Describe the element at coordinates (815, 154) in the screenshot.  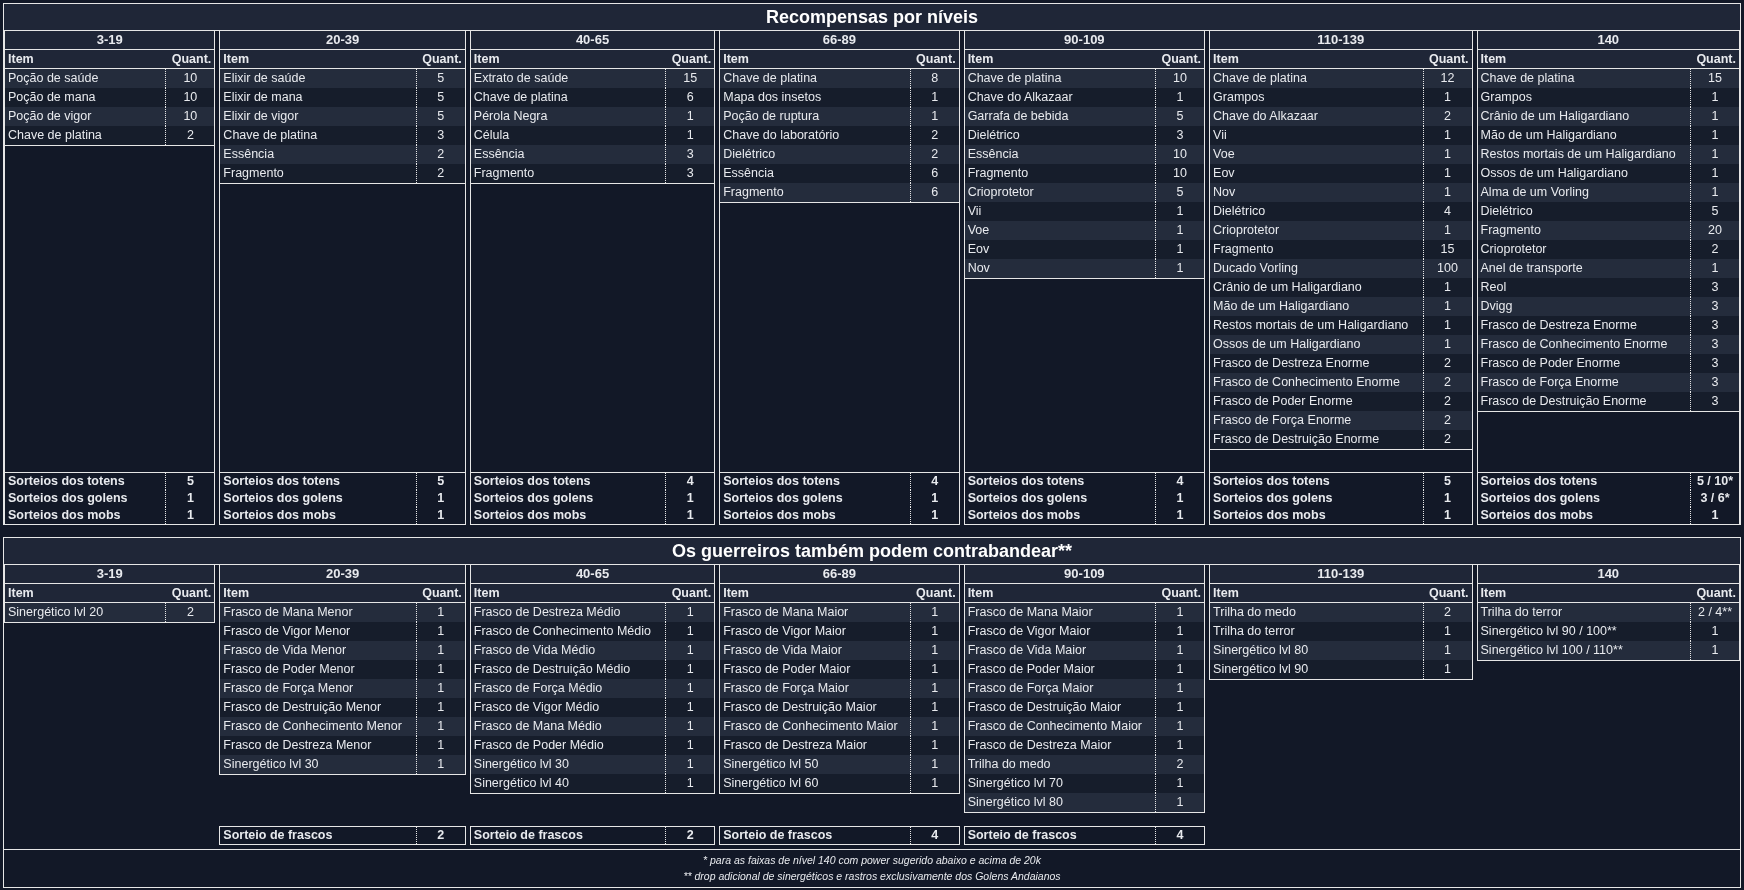
I see `item-cell: Dielétrico` at that location.